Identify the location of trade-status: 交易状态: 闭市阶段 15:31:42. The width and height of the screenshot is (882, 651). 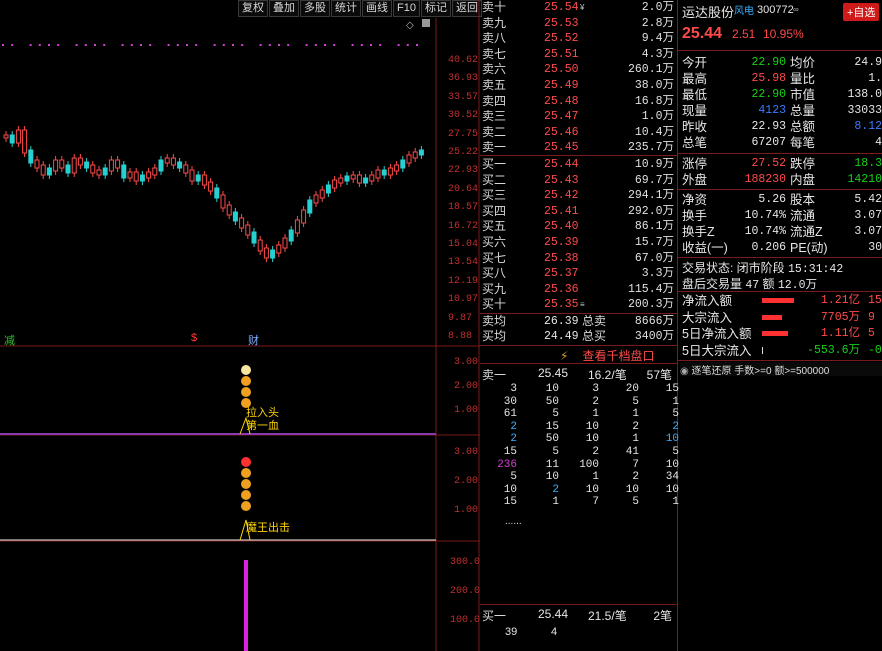
(763, 268).